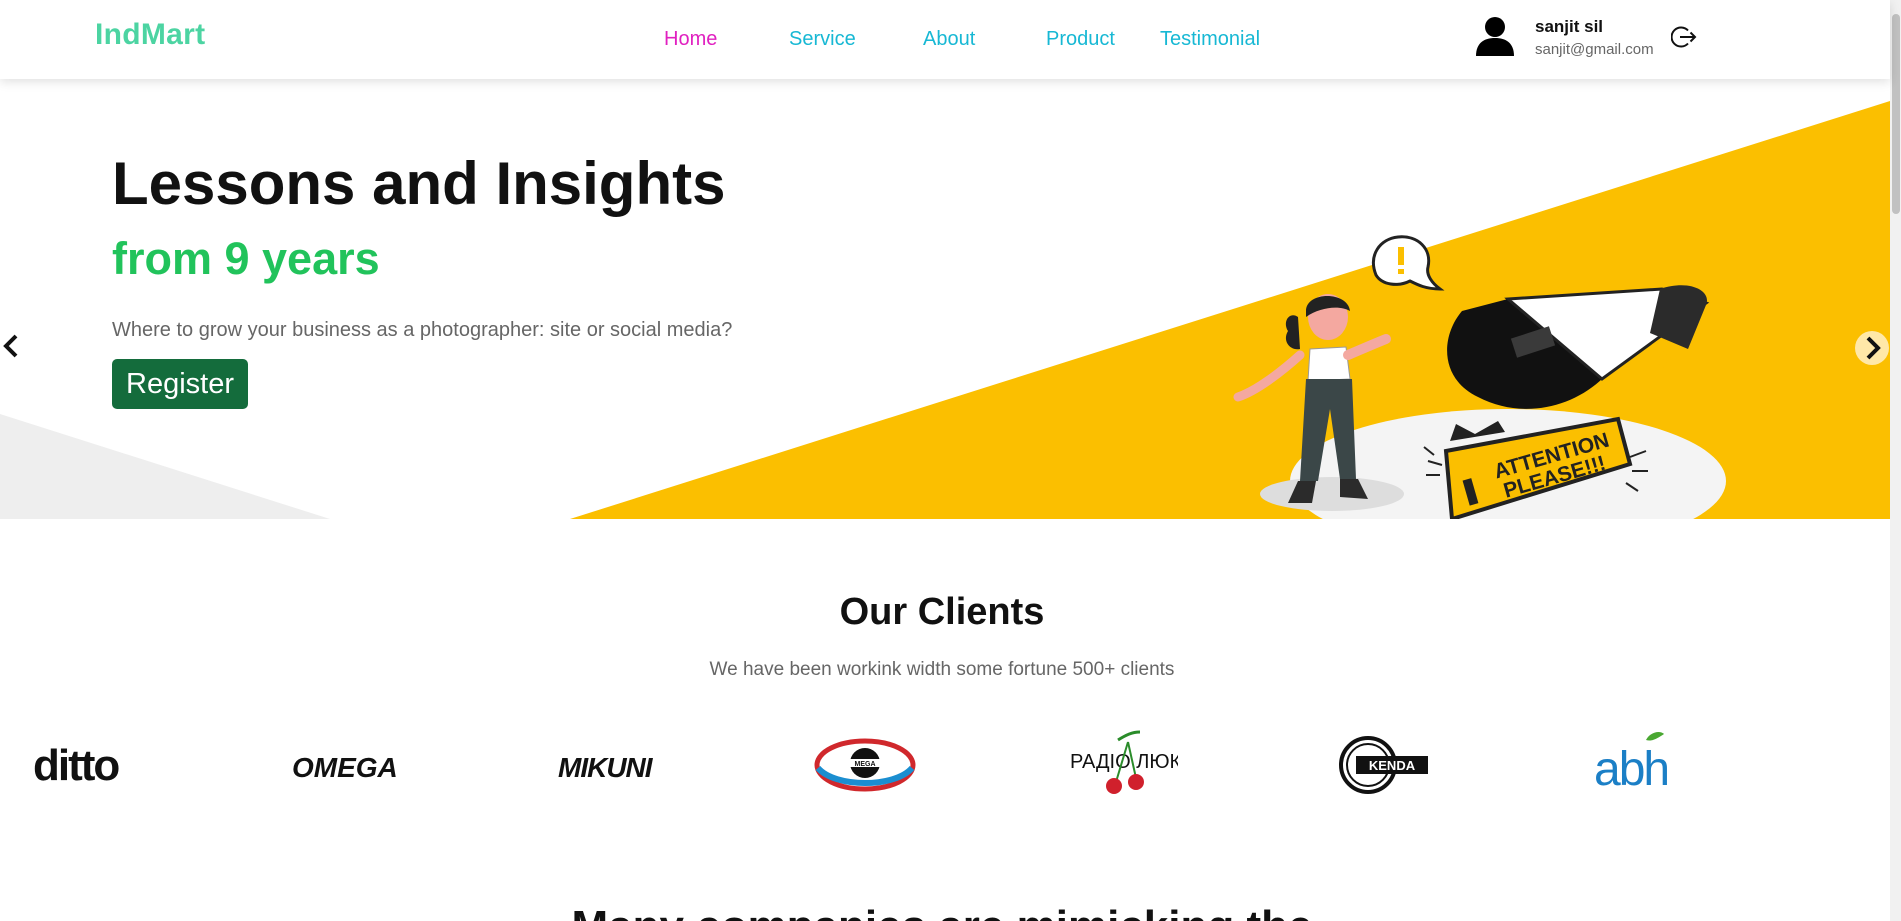  I want to click on clients-title: Our Clients, so click(942, 612).